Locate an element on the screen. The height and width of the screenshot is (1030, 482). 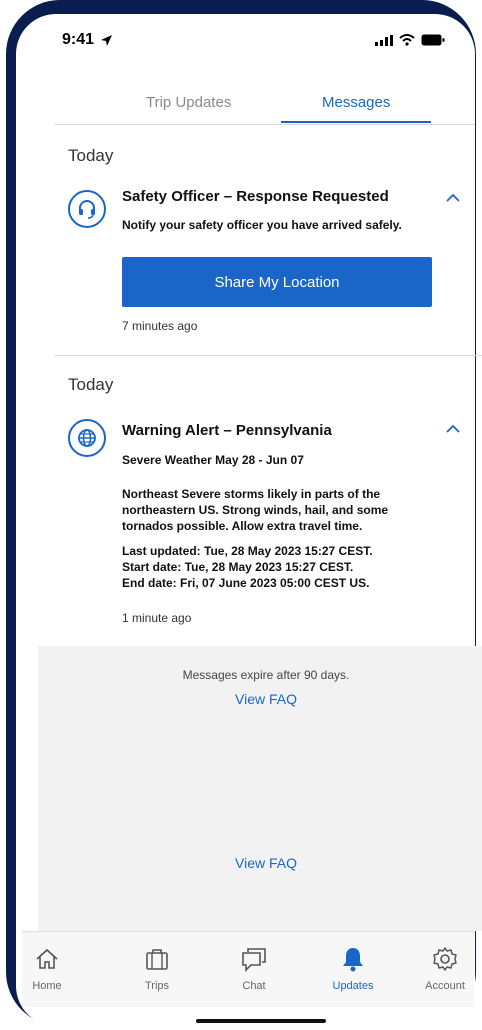
share-location-button: Share My Location is located at coordinates (277, 282).